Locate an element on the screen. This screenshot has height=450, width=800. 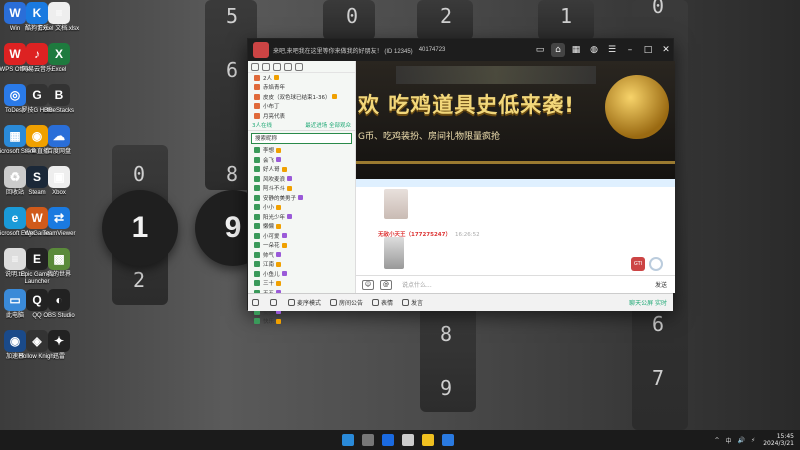
speak-icon is located at coordinates (406, 302).